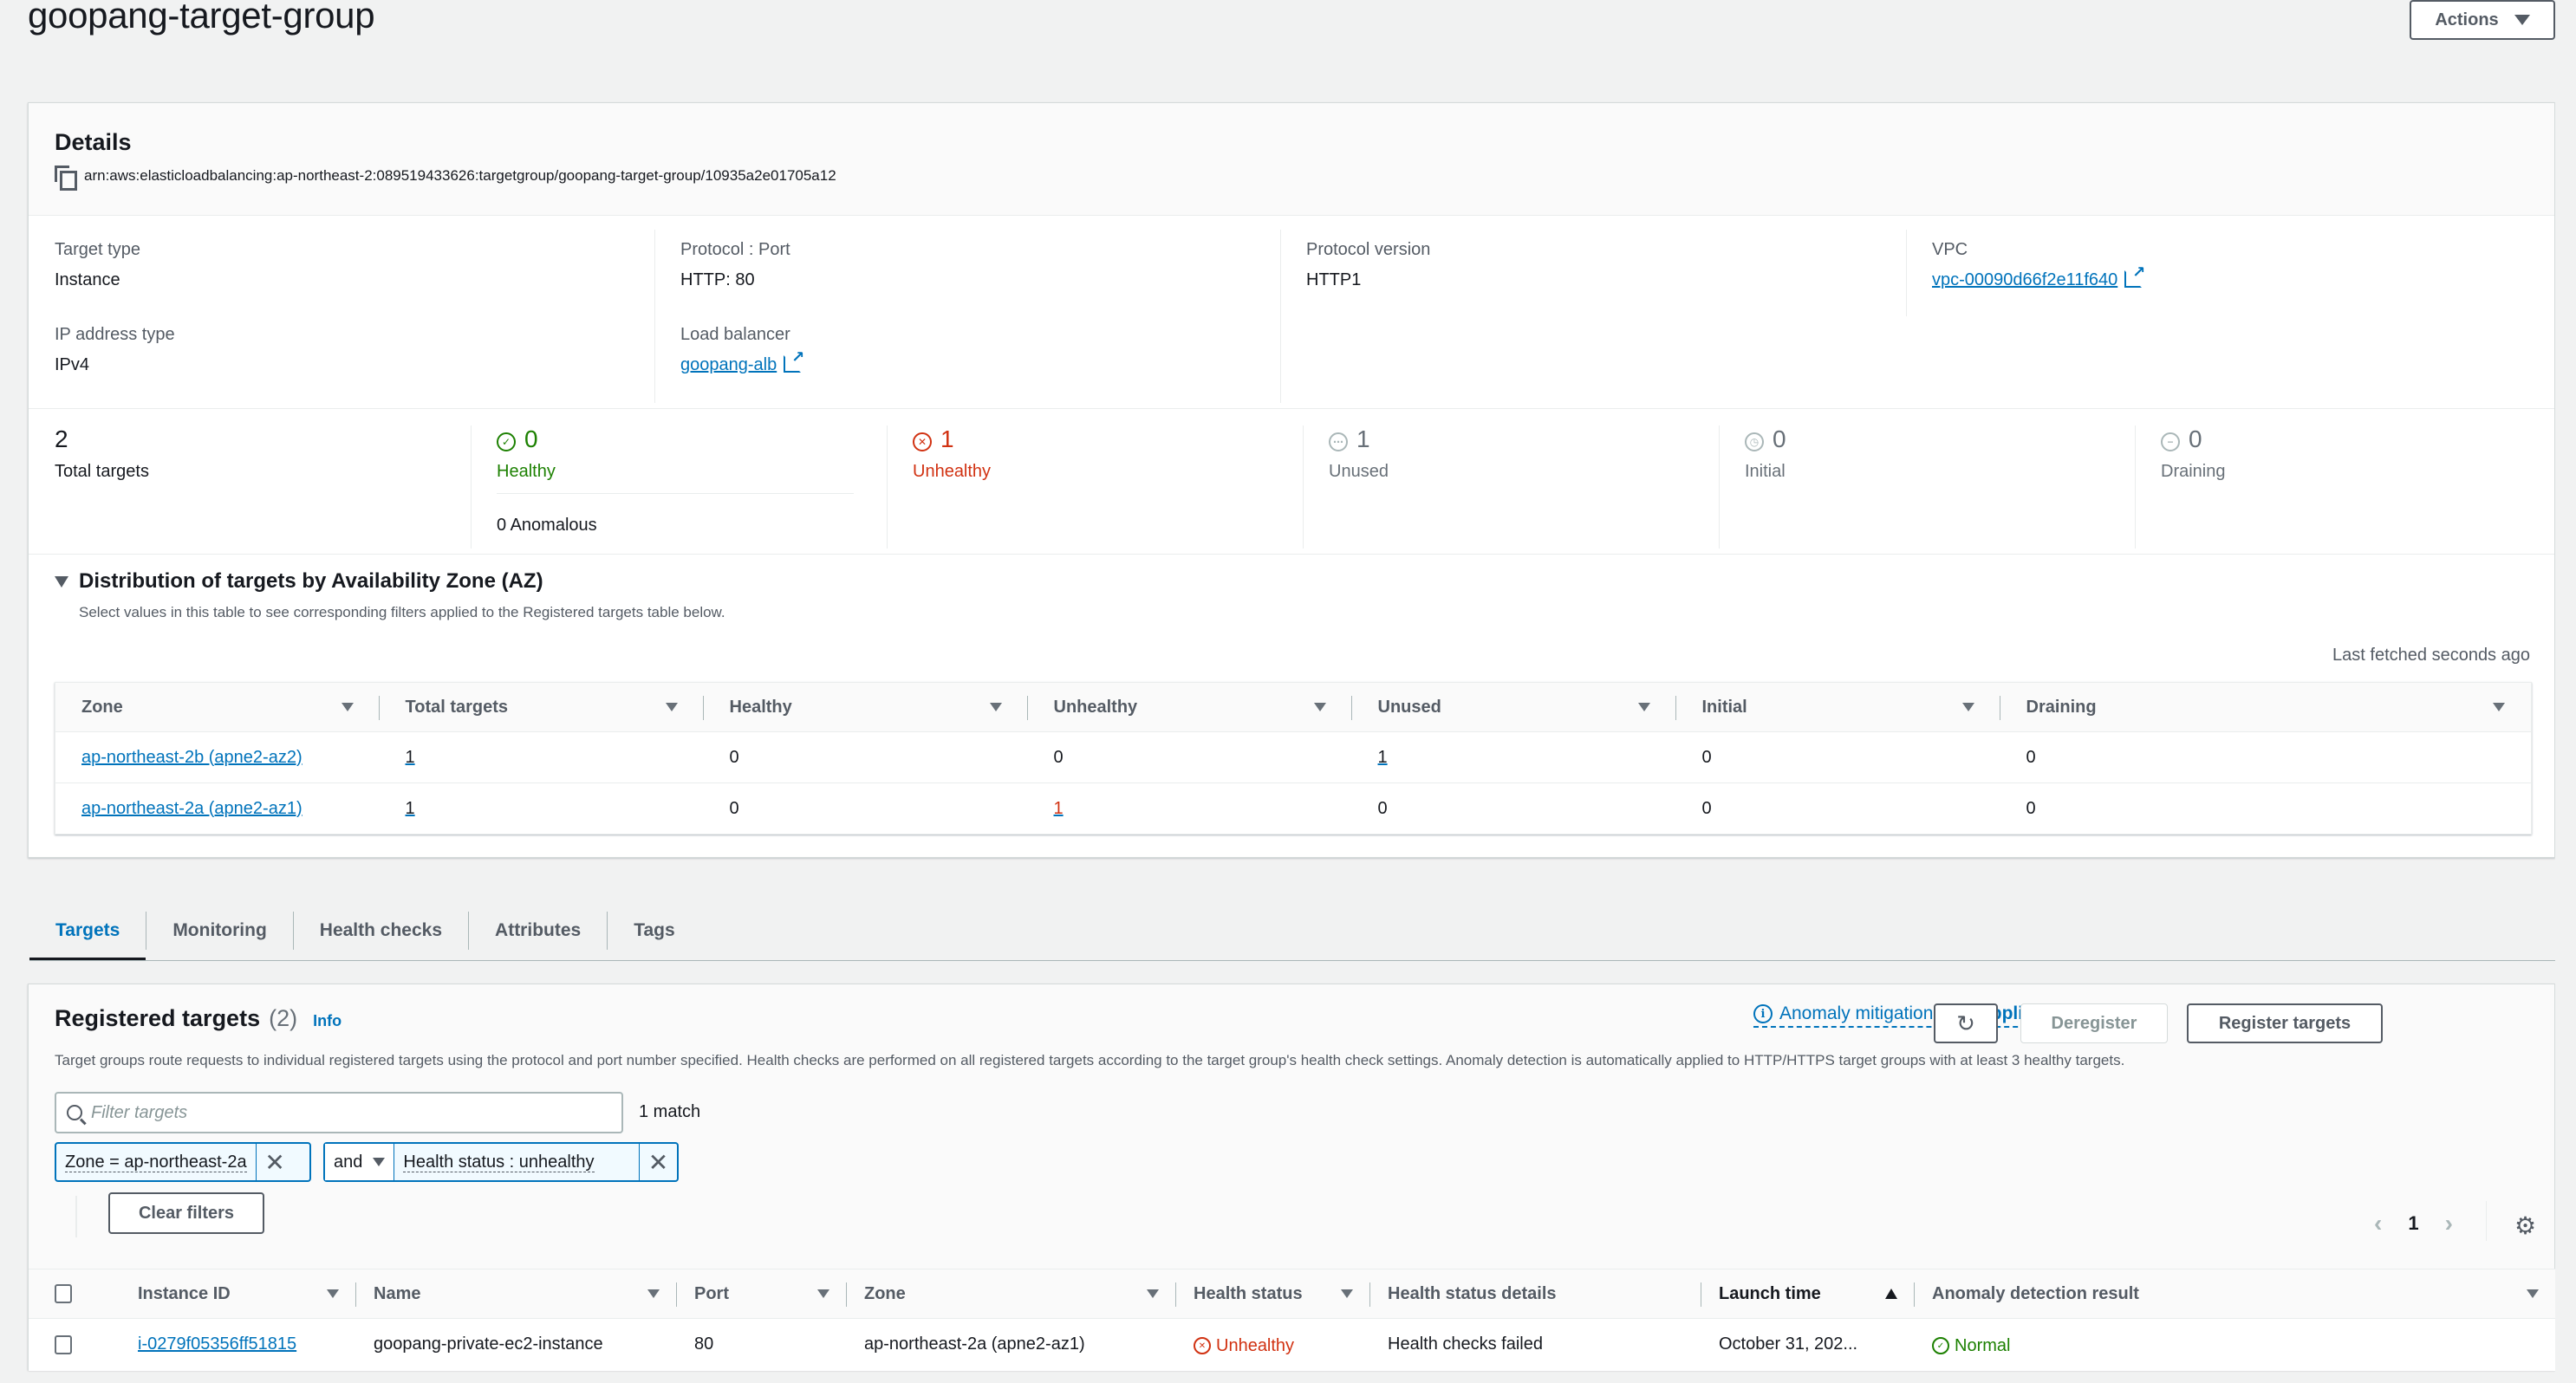  Describe the element at coordinates (102, 453) in the screenshot. I see `total-targets-stat: 2 Total targets` at that location.